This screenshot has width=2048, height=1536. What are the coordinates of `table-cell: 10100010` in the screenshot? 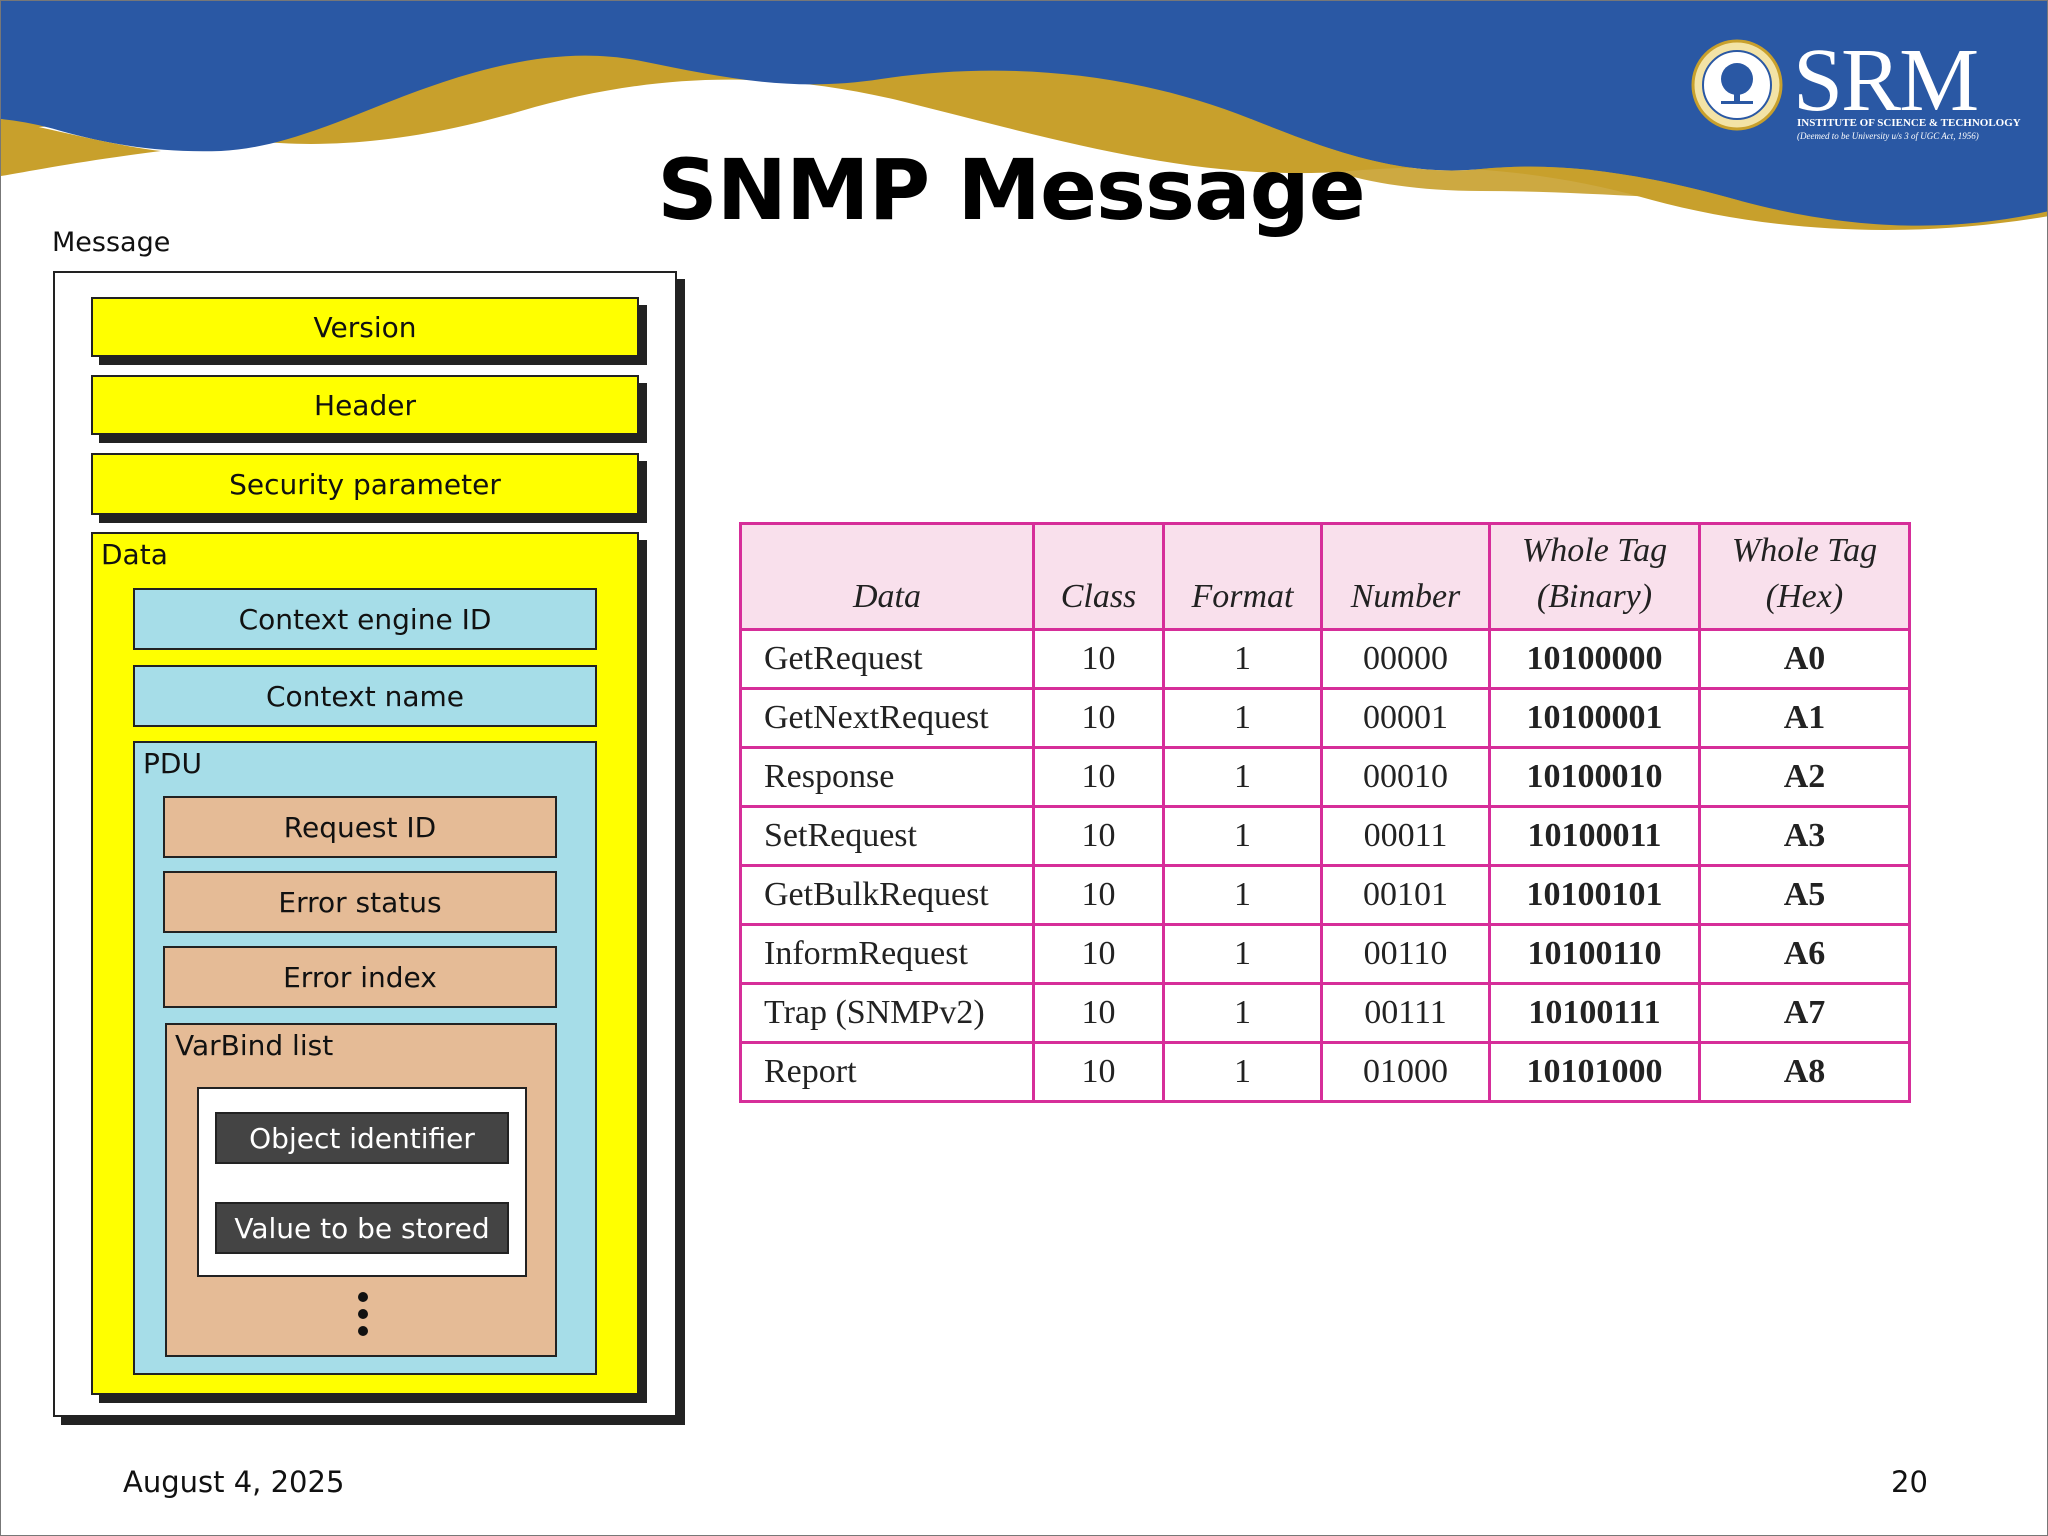 It's located at (1594, 777).